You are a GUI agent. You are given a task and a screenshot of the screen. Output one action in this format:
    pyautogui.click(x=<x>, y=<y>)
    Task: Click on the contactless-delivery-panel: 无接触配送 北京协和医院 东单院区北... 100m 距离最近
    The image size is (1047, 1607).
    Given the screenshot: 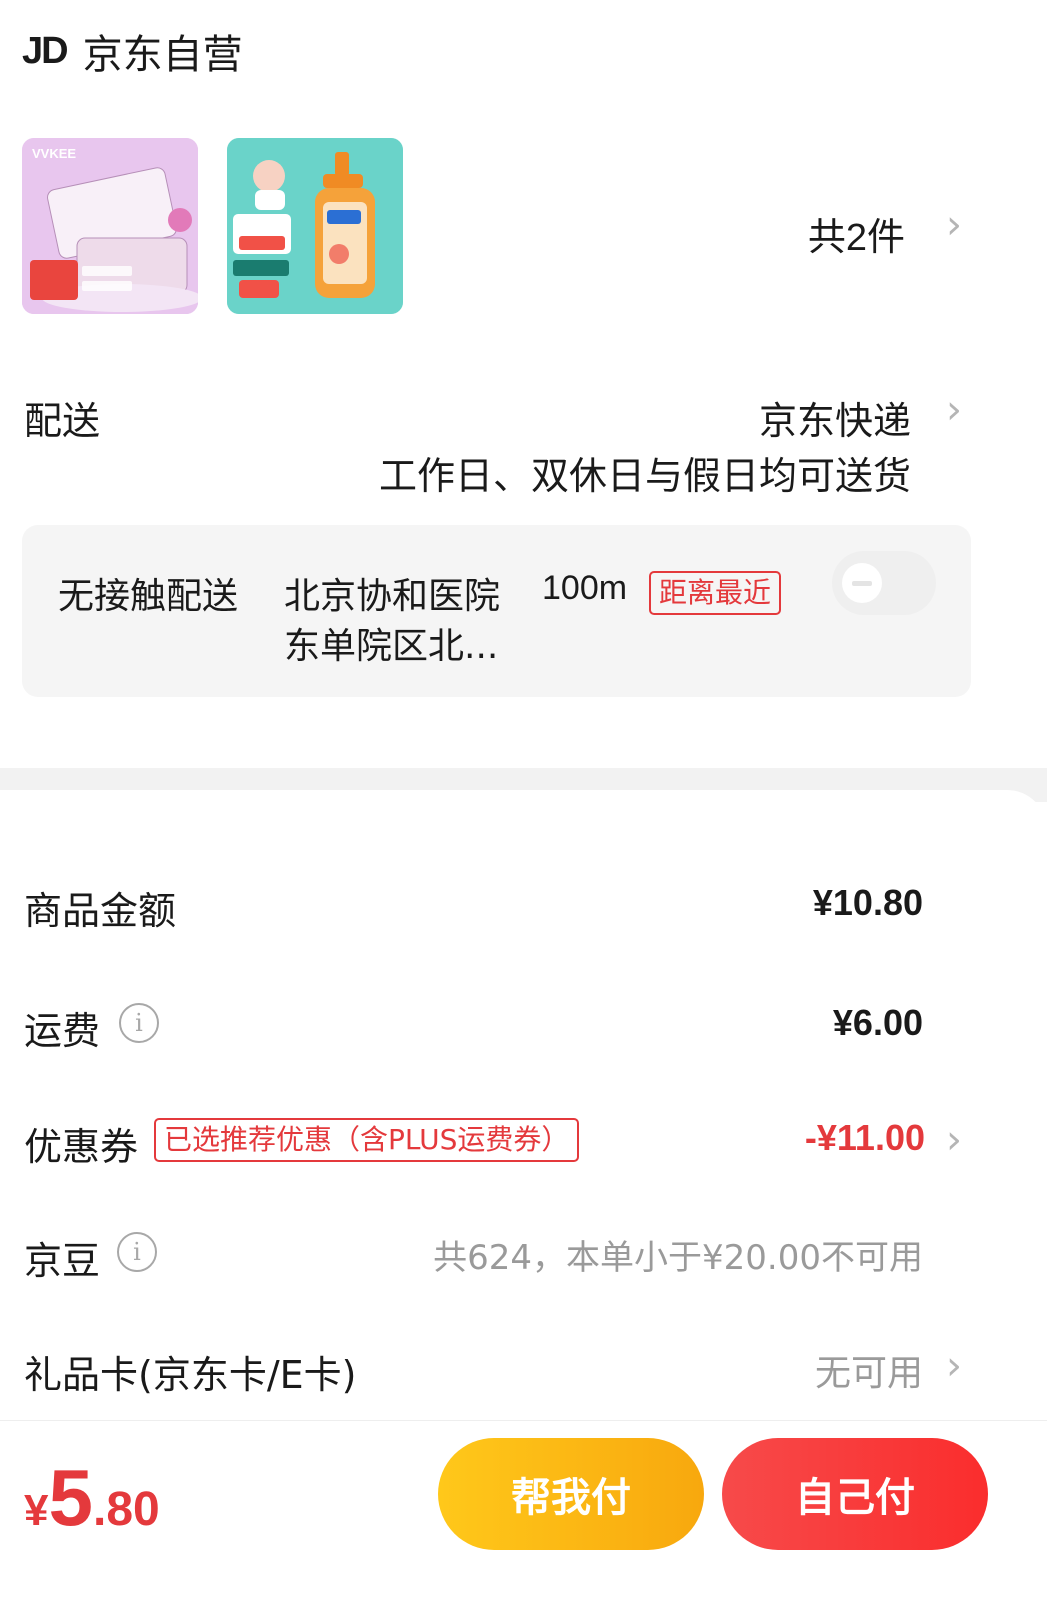 What is the action you would take?
    pyautogui.click(x=496, y=611)
    